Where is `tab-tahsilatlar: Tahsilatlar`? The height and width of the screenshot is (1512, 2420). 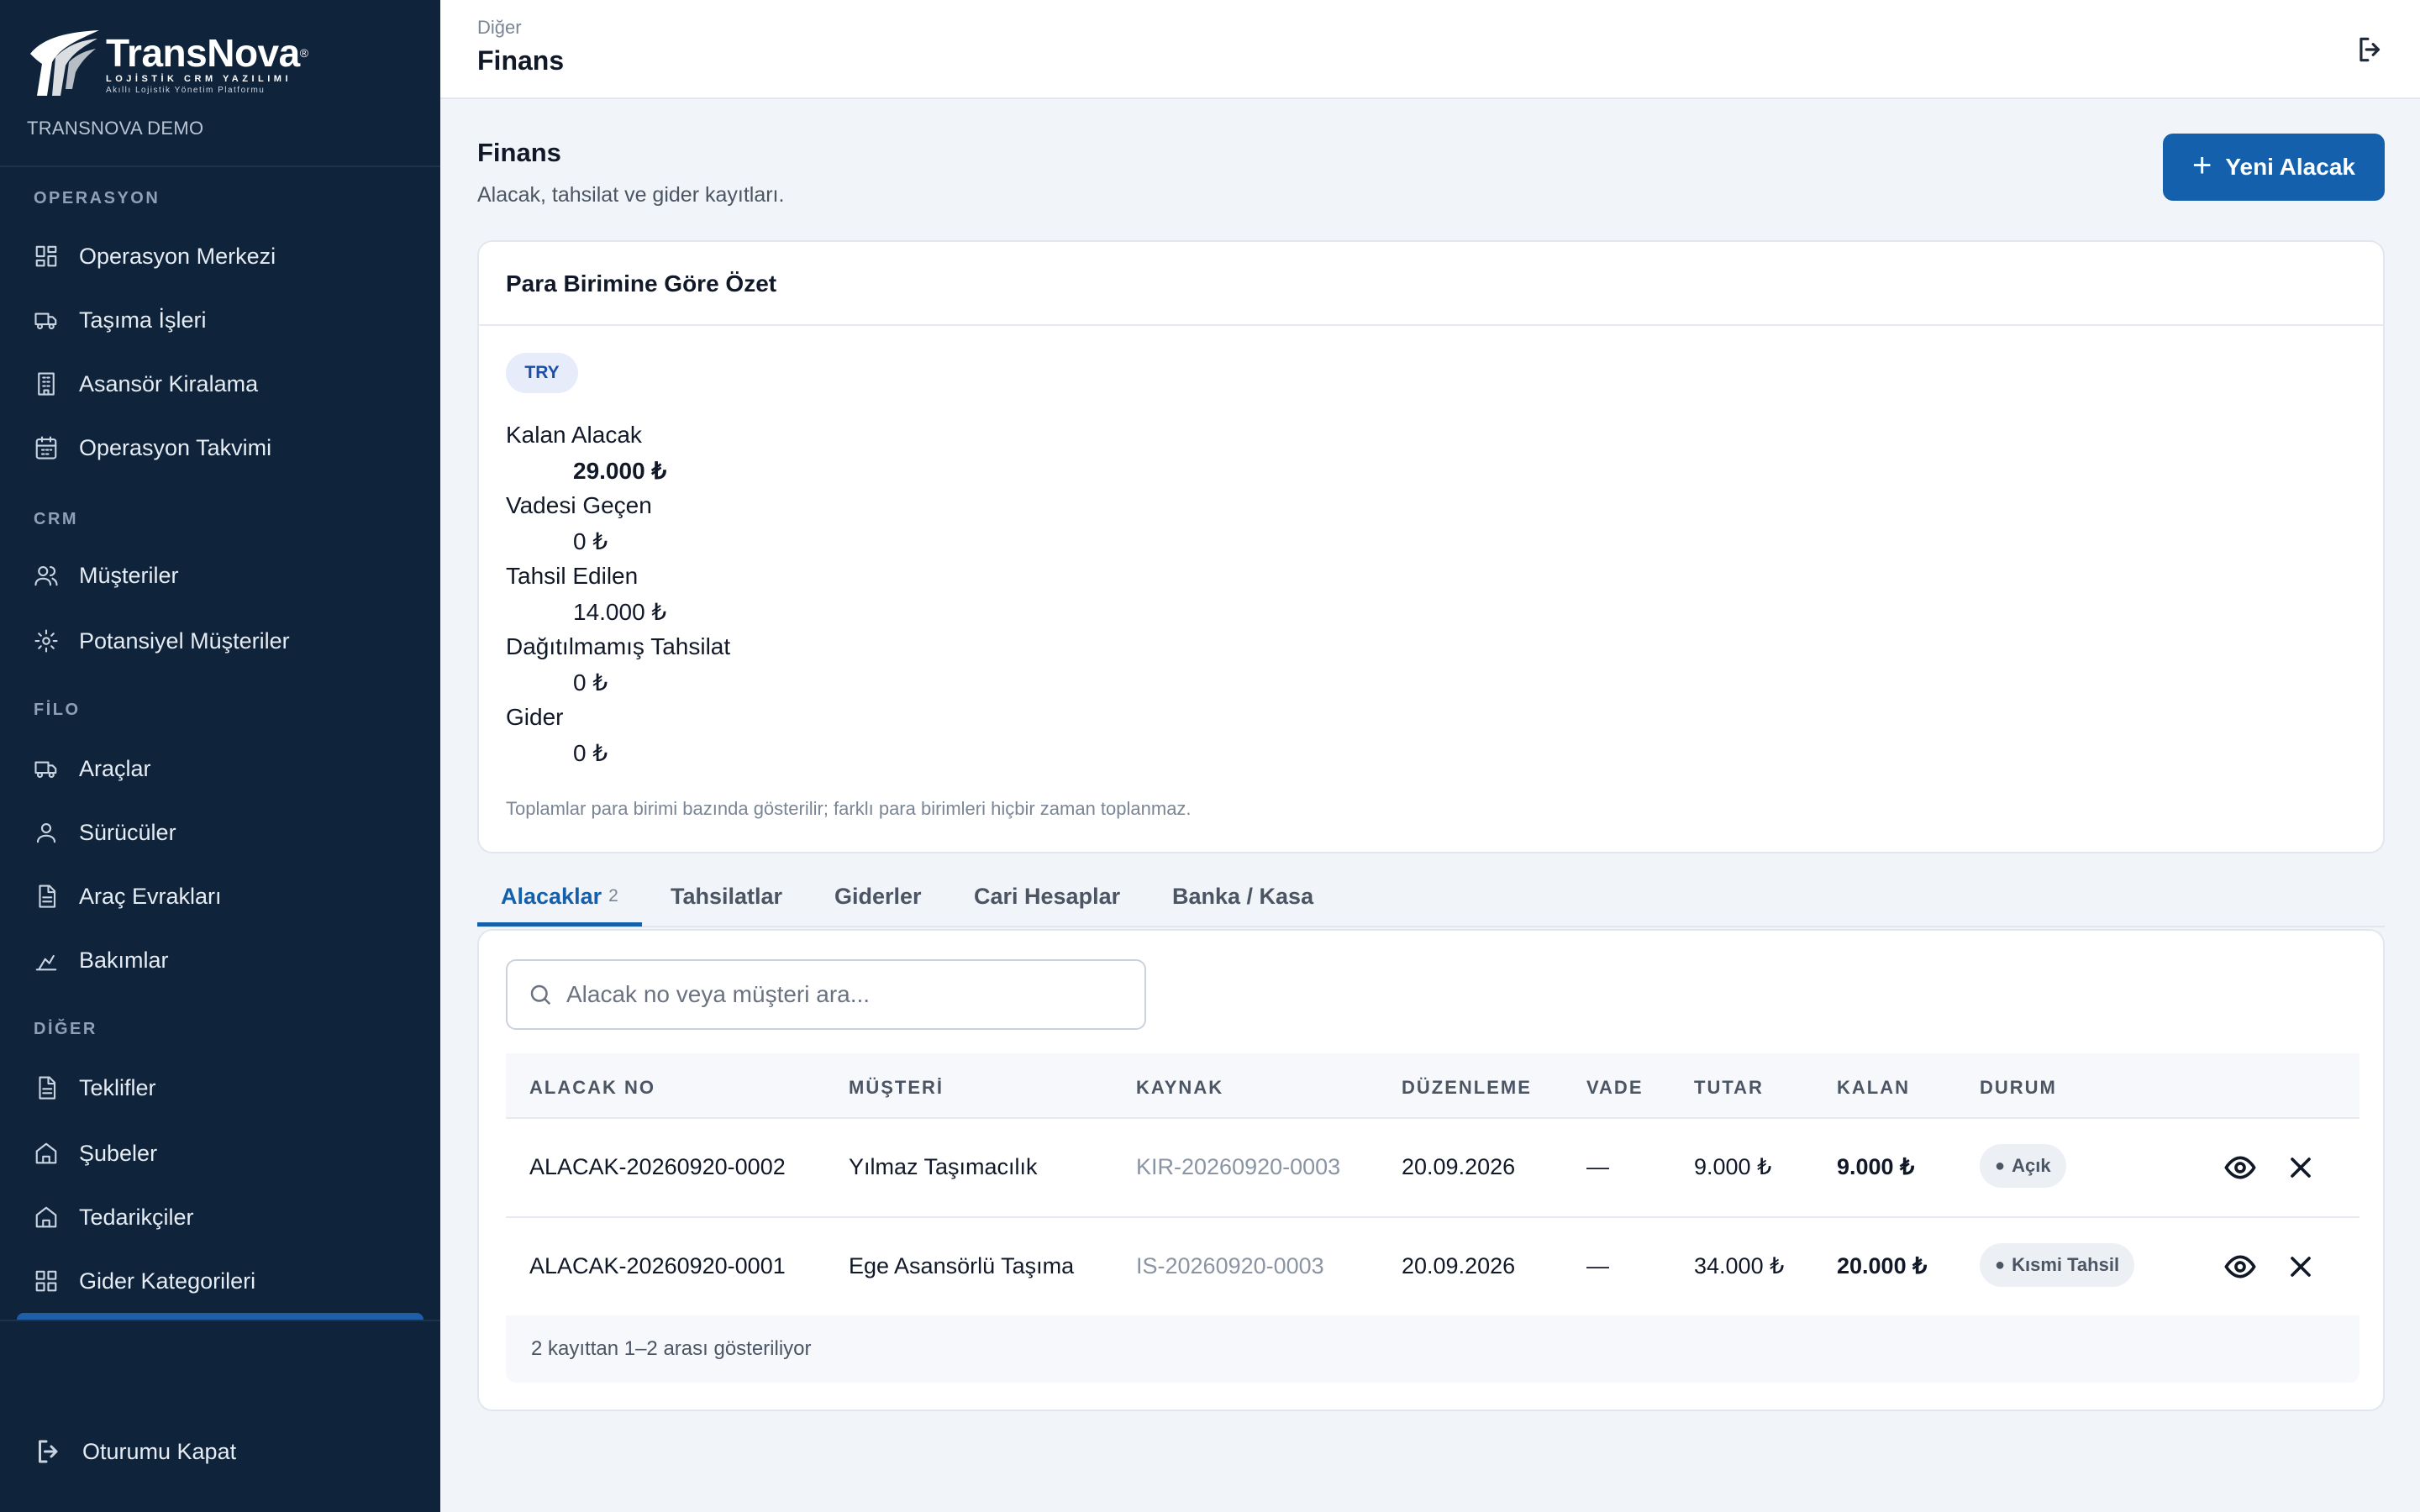 tab-tahsilatlar: Tahsilatlar is located at coordinates (726, 896).